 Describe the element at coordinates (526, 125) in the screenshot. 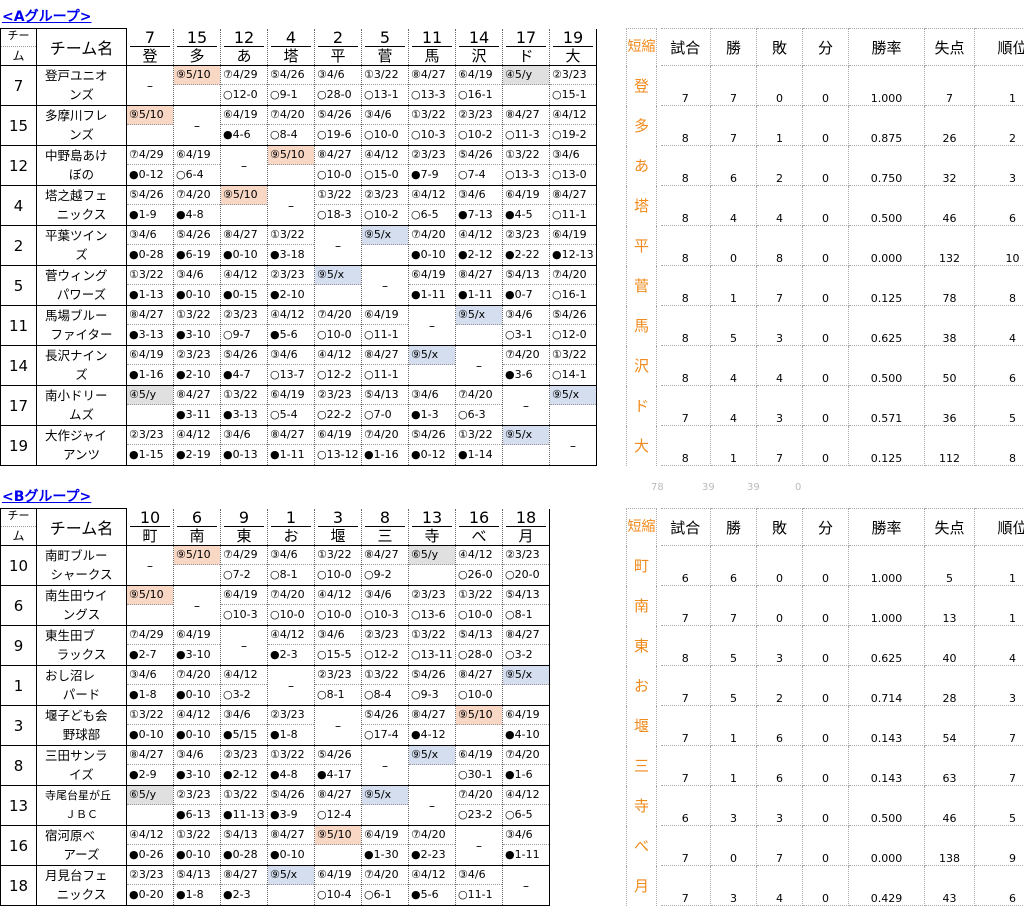

I see `match-cell: ⑧4/27 ○11-3` at that location.